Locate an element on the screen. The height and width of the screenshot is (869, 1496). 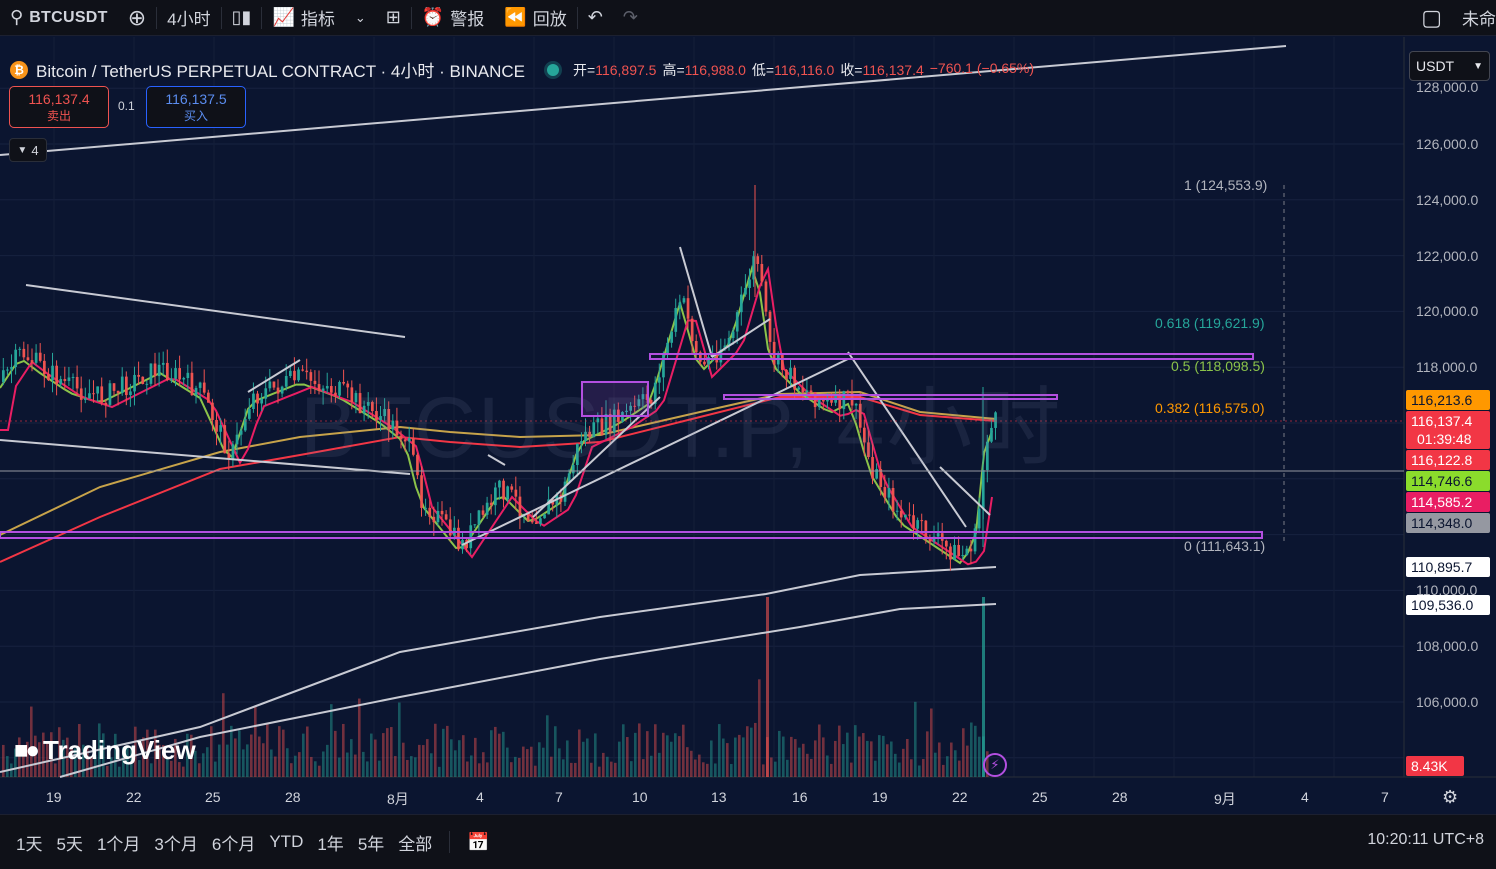
price-tag-ema-pink: 114,585.2 is located at coordinates (1448, 502).